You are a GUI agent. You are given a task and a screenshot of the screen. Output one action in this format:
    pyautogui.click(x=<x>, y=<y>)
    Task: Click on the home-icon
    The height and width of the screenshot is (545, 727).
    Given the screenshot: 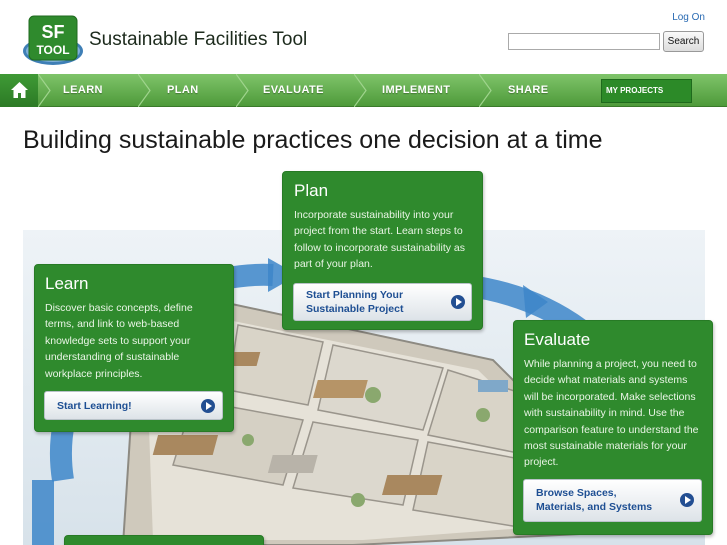 What is the action you would take?
    pyautogui.click(x=19, y=90)
    